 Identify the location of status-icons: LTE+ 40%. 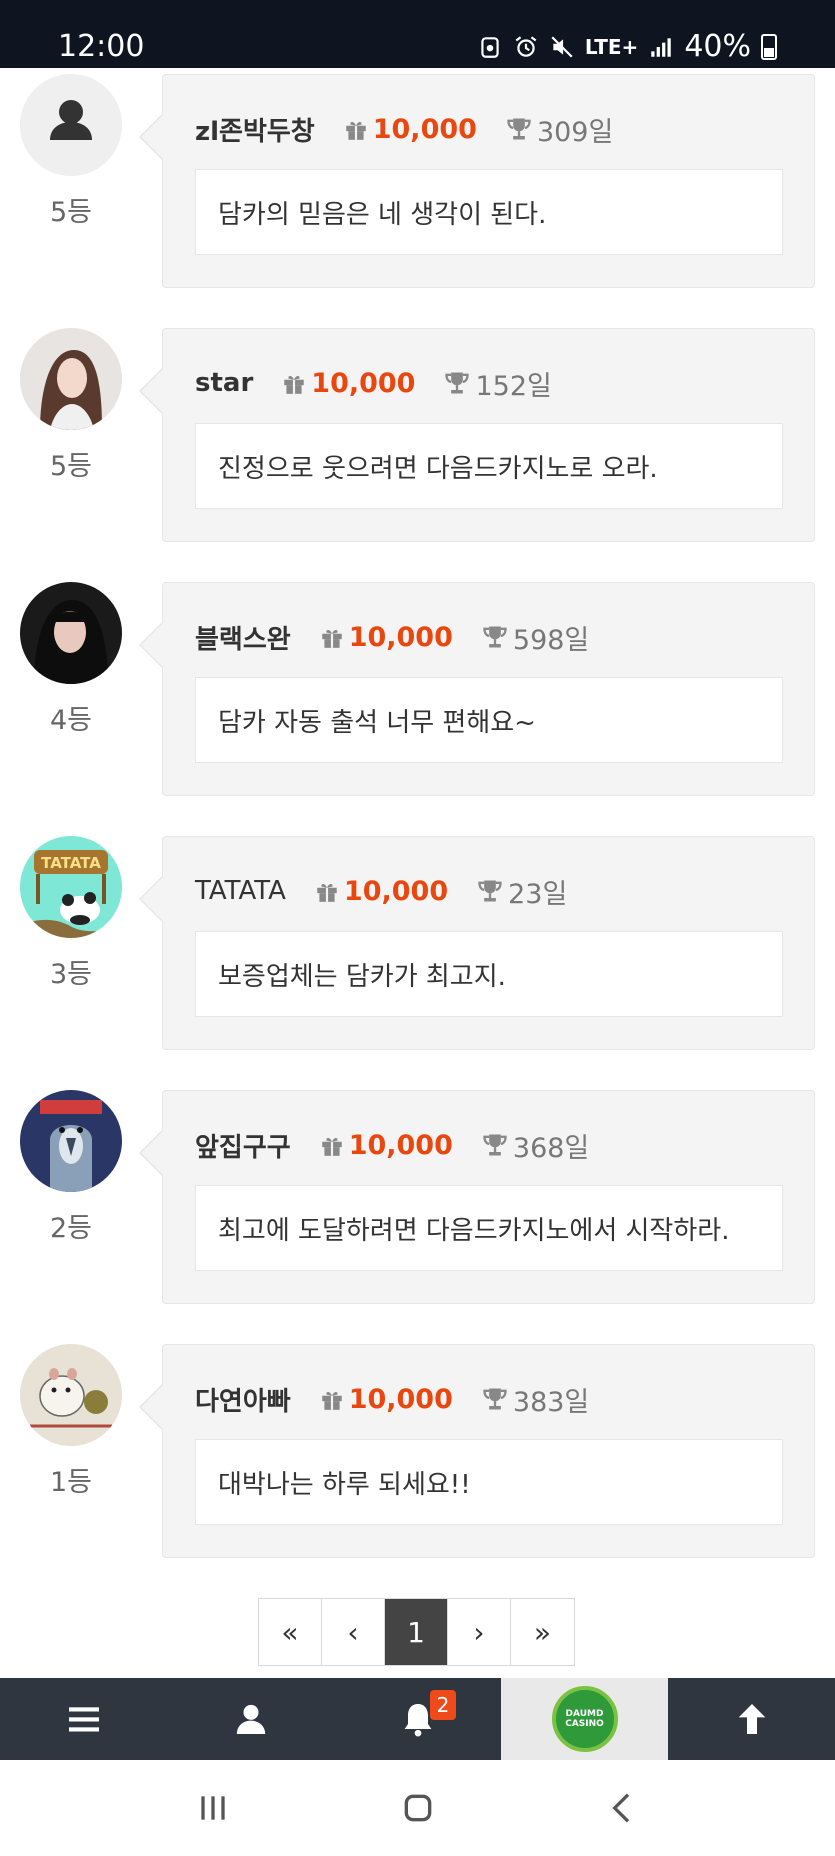
(627, 47).